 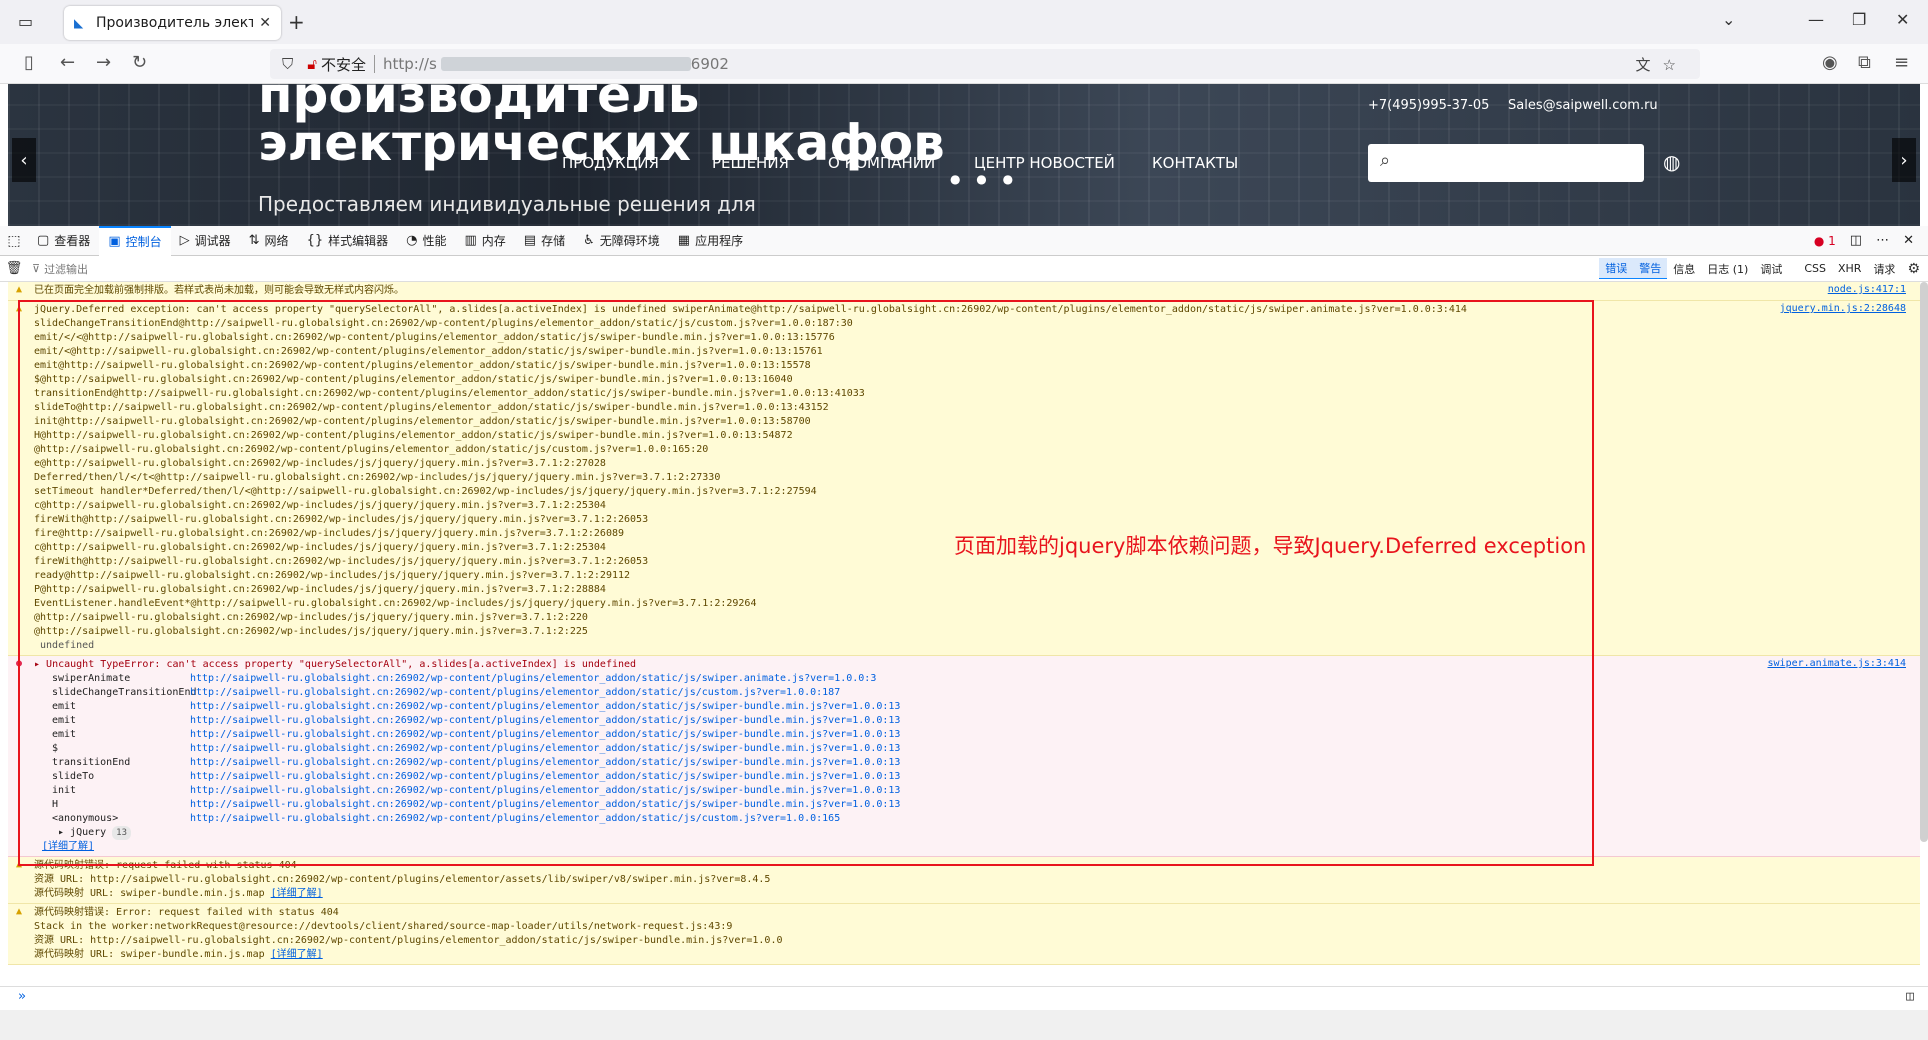 What do you see at coordinates (1901, 62) in the screenshot?
I see `menu-icon: ≡` at bounding box center [1901, 62].